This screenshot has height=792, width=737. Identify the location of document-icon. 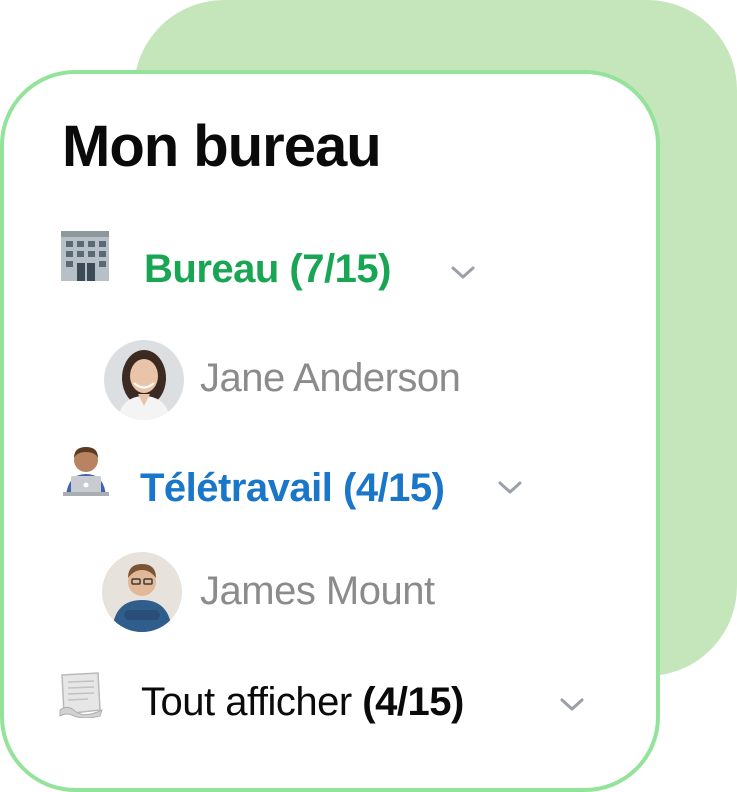
(81, 696).